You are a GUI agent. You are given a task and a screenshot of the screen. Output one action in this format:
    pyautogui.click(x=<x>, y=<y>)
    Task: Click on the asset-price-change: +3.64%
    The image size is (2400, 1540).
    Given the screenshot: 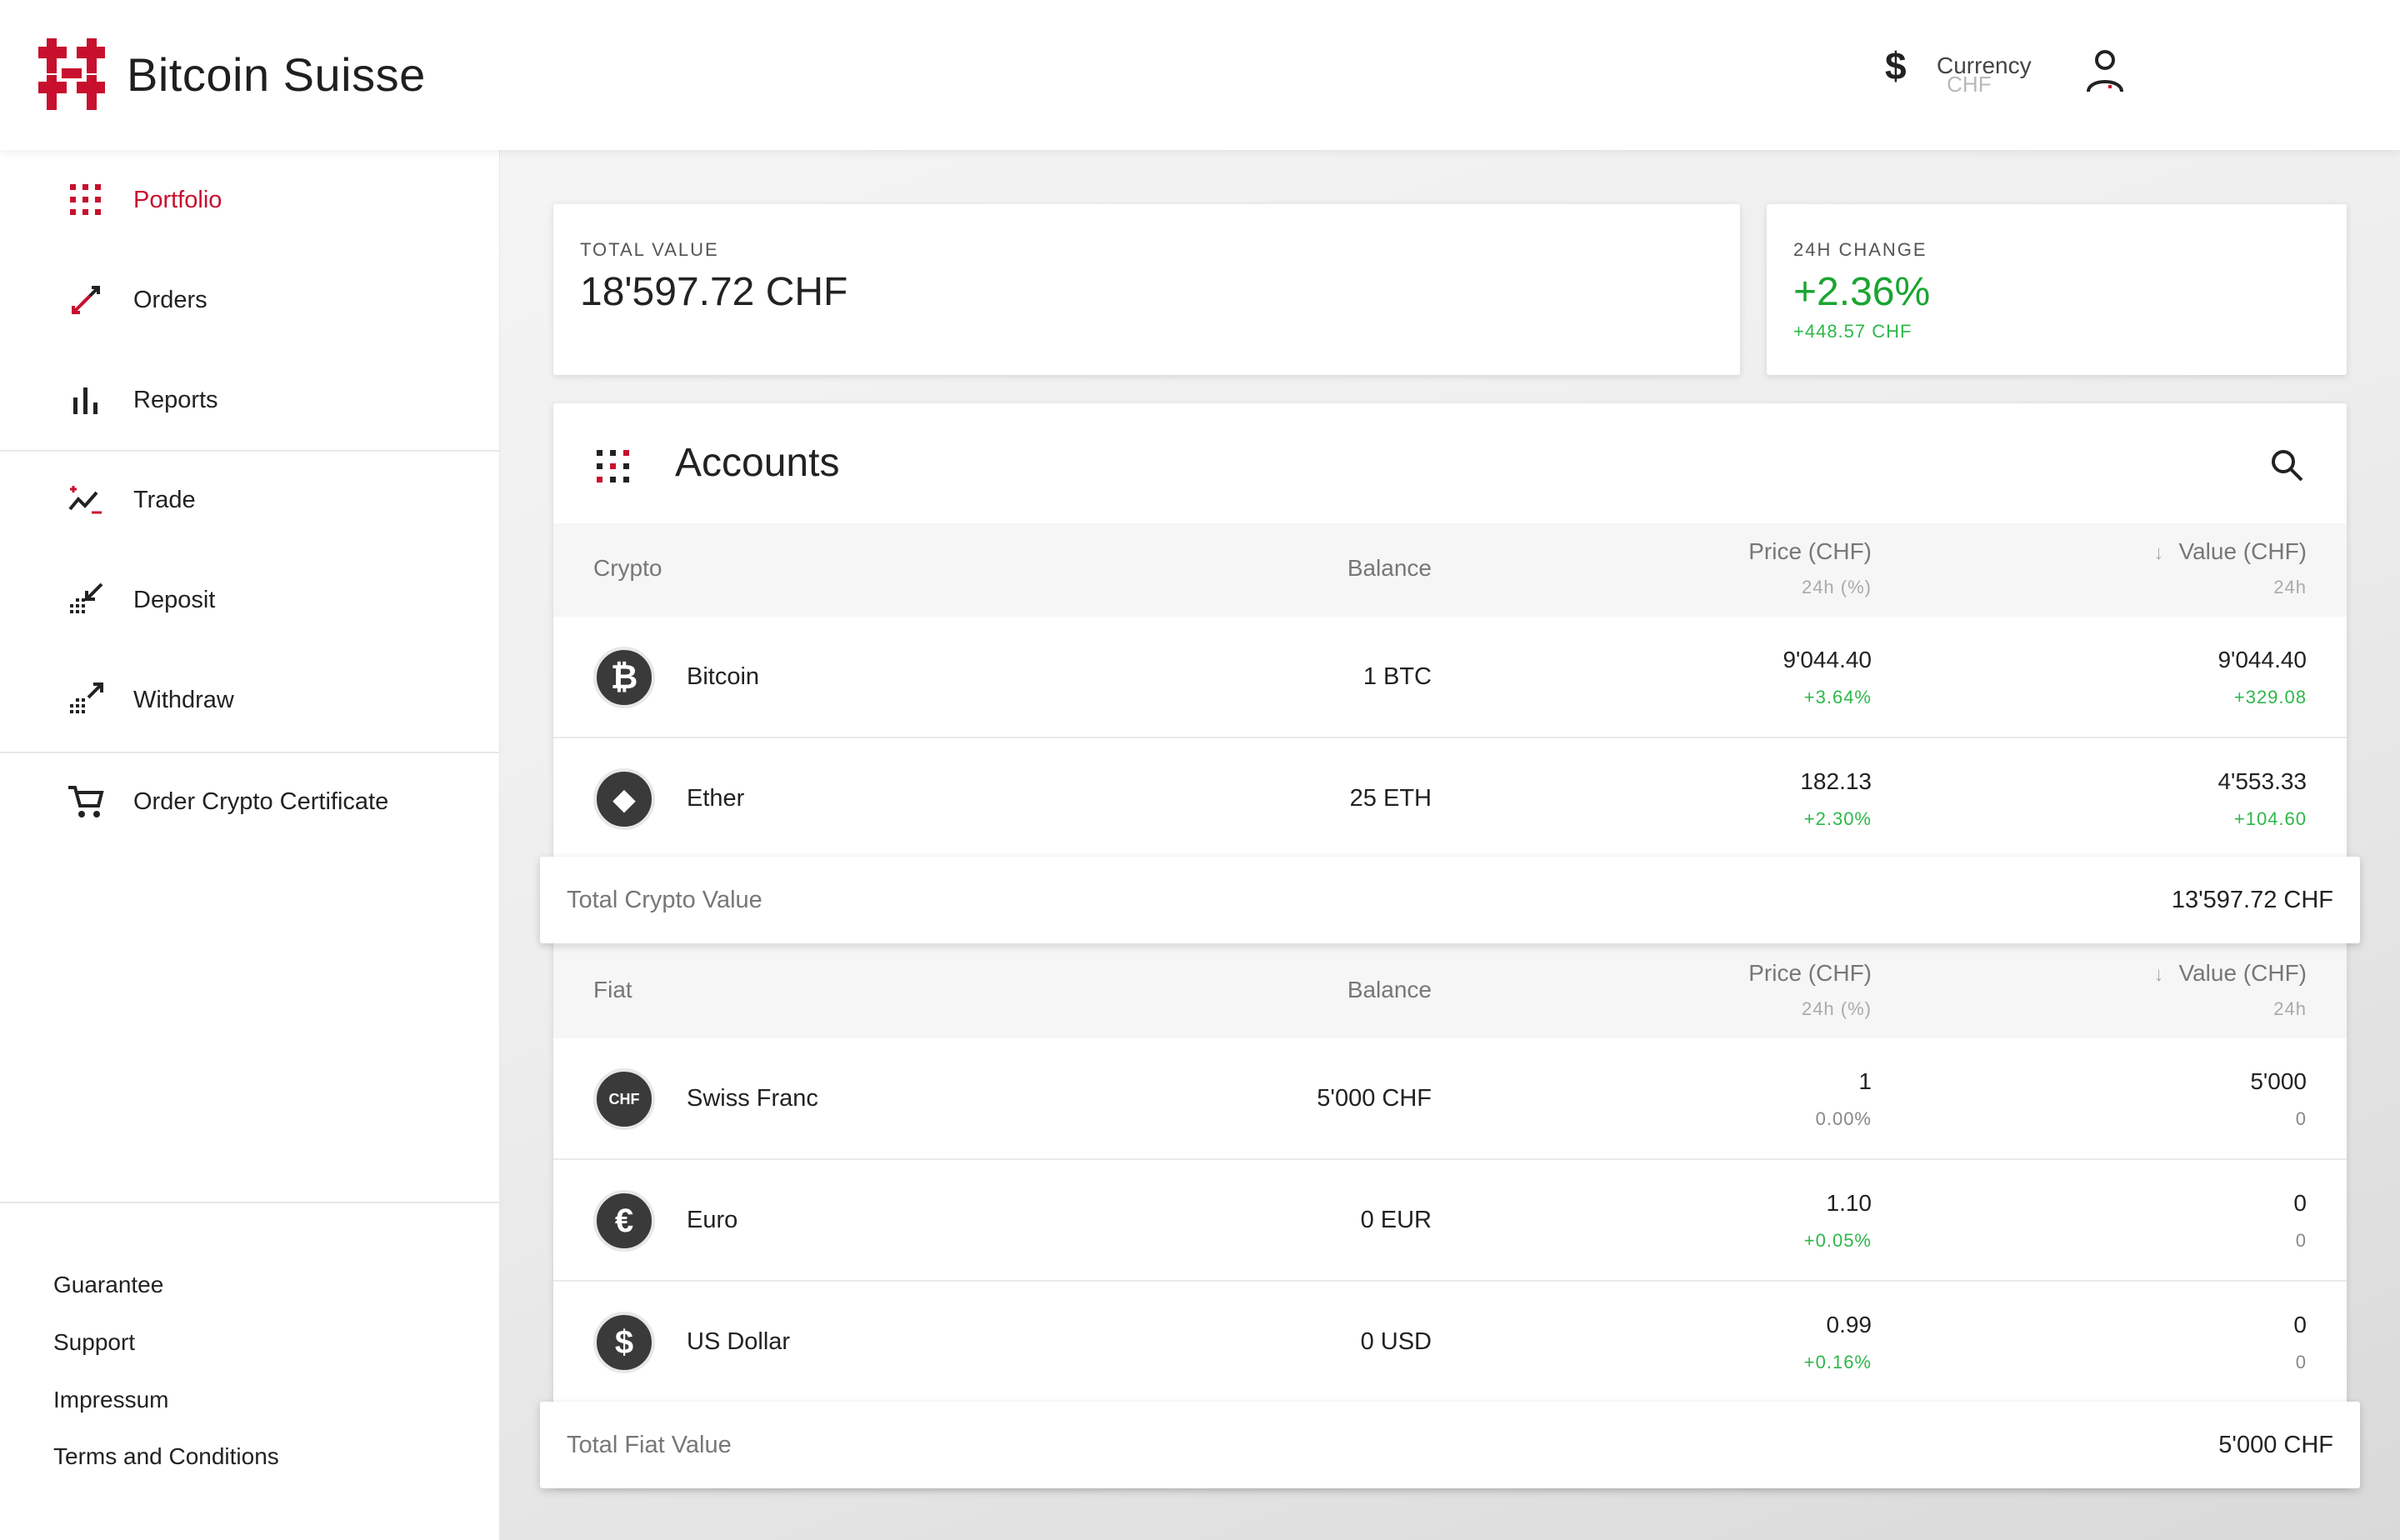 What is the action you would take?
    pyautogui.click(x=1837, y=697)
    